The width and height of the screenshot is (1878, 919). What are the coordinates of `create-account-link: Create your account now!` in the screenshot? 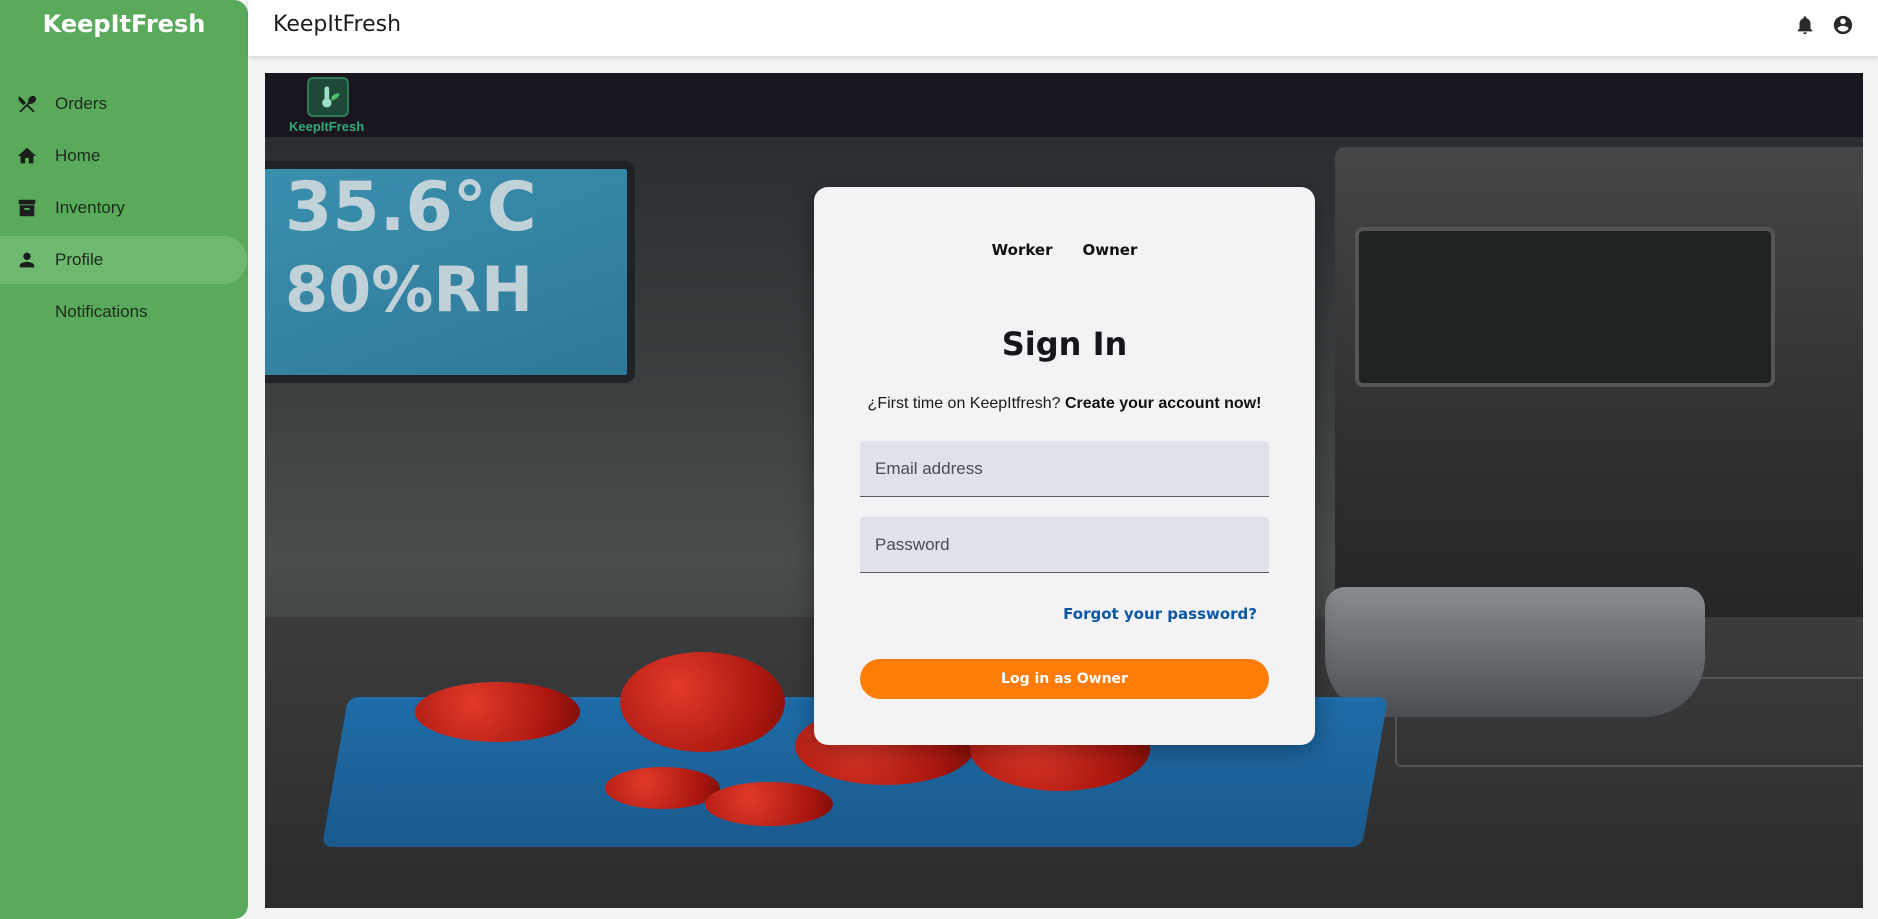 It's located at (1163, 403).